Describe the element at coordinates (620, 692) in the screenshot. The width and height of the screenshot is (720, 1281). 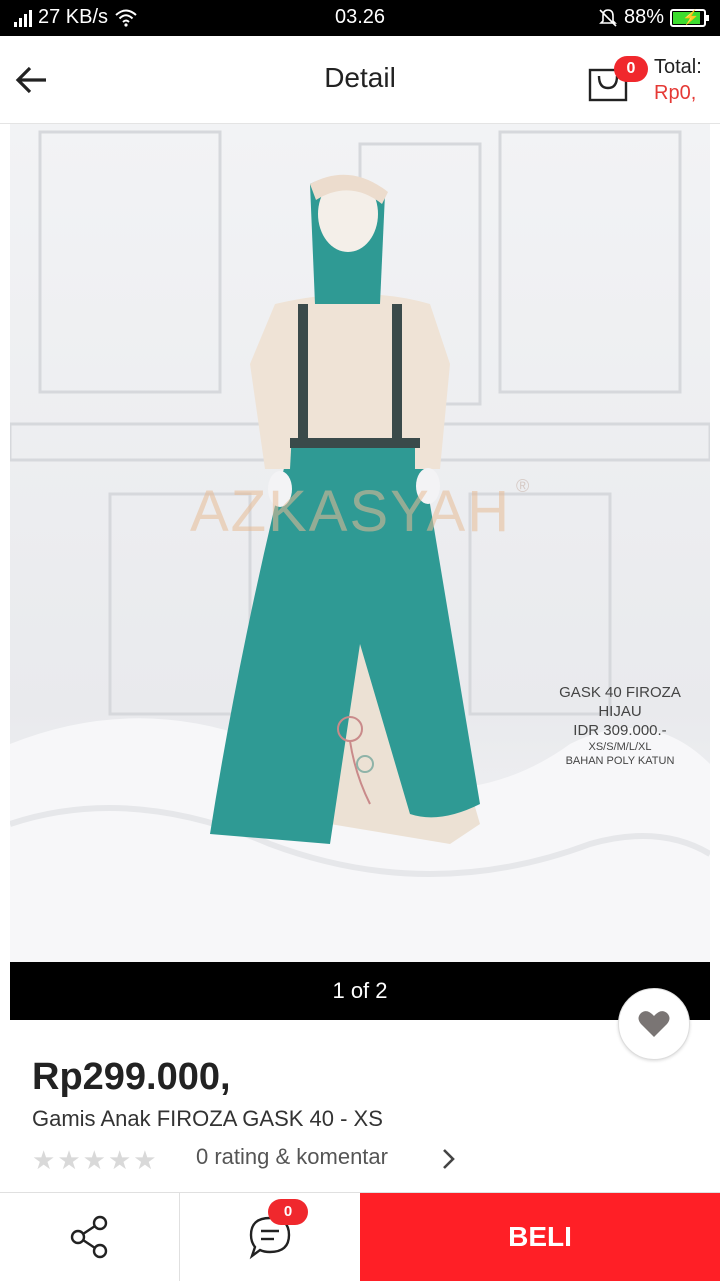
I see `caption-line-1: GASK 40 FIROZA` at that location.